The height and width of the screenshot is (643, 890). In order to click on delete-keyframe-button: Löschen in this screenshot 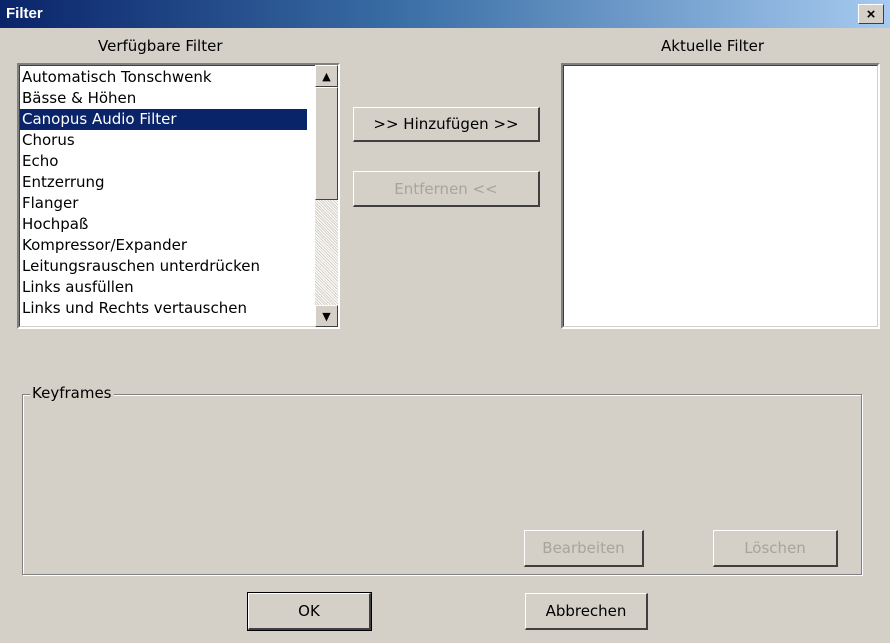, I will do `click(775, 548)`.